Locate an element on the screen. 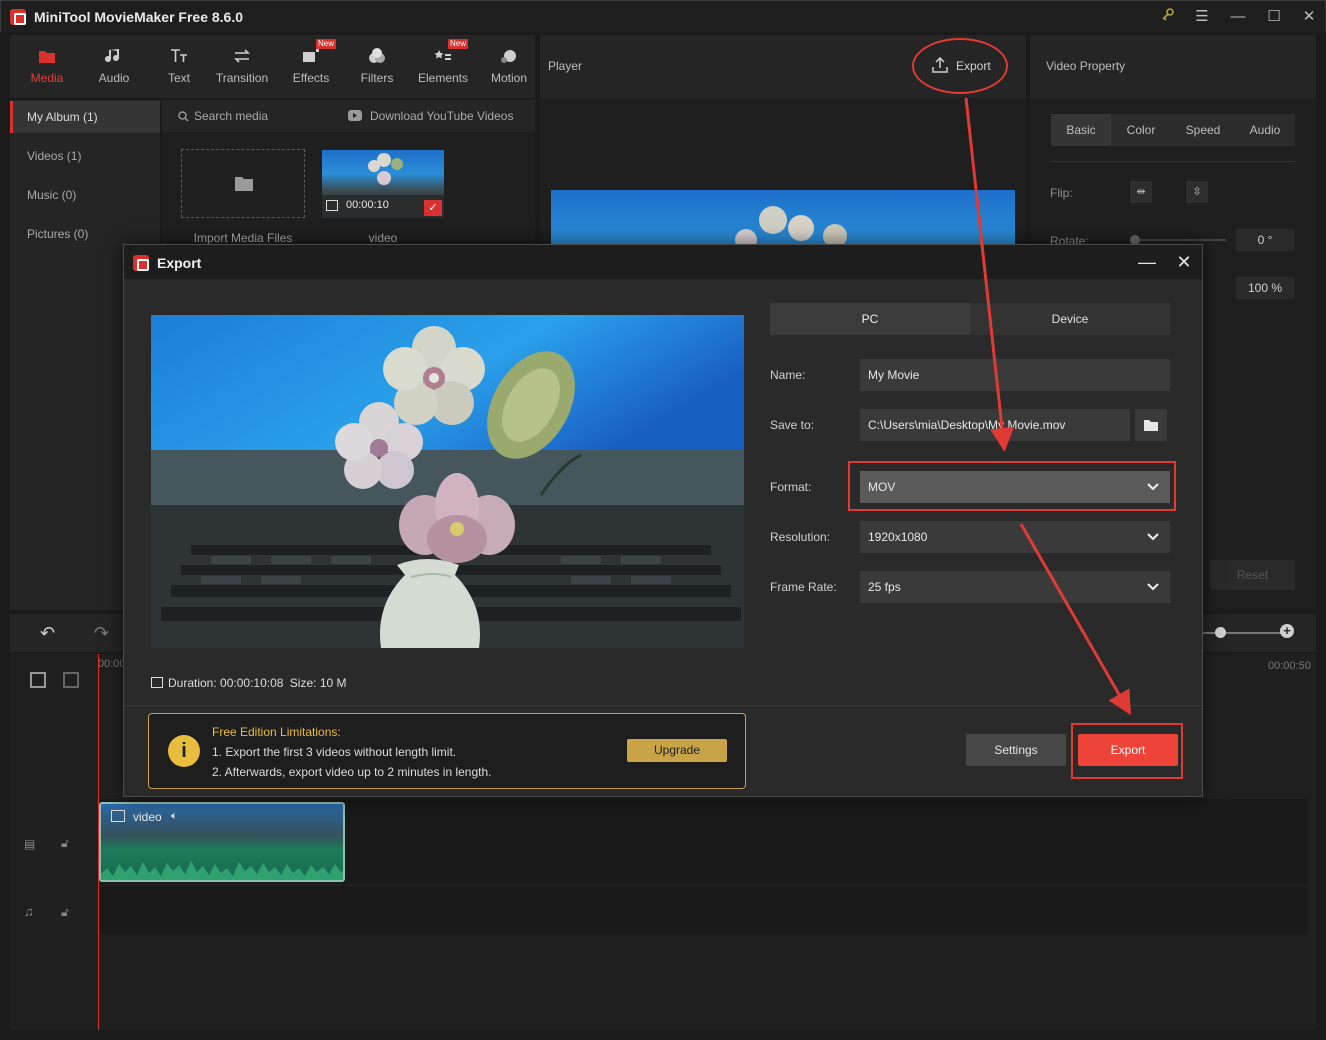  arrow-to-format is located at coordinates (989, 274).